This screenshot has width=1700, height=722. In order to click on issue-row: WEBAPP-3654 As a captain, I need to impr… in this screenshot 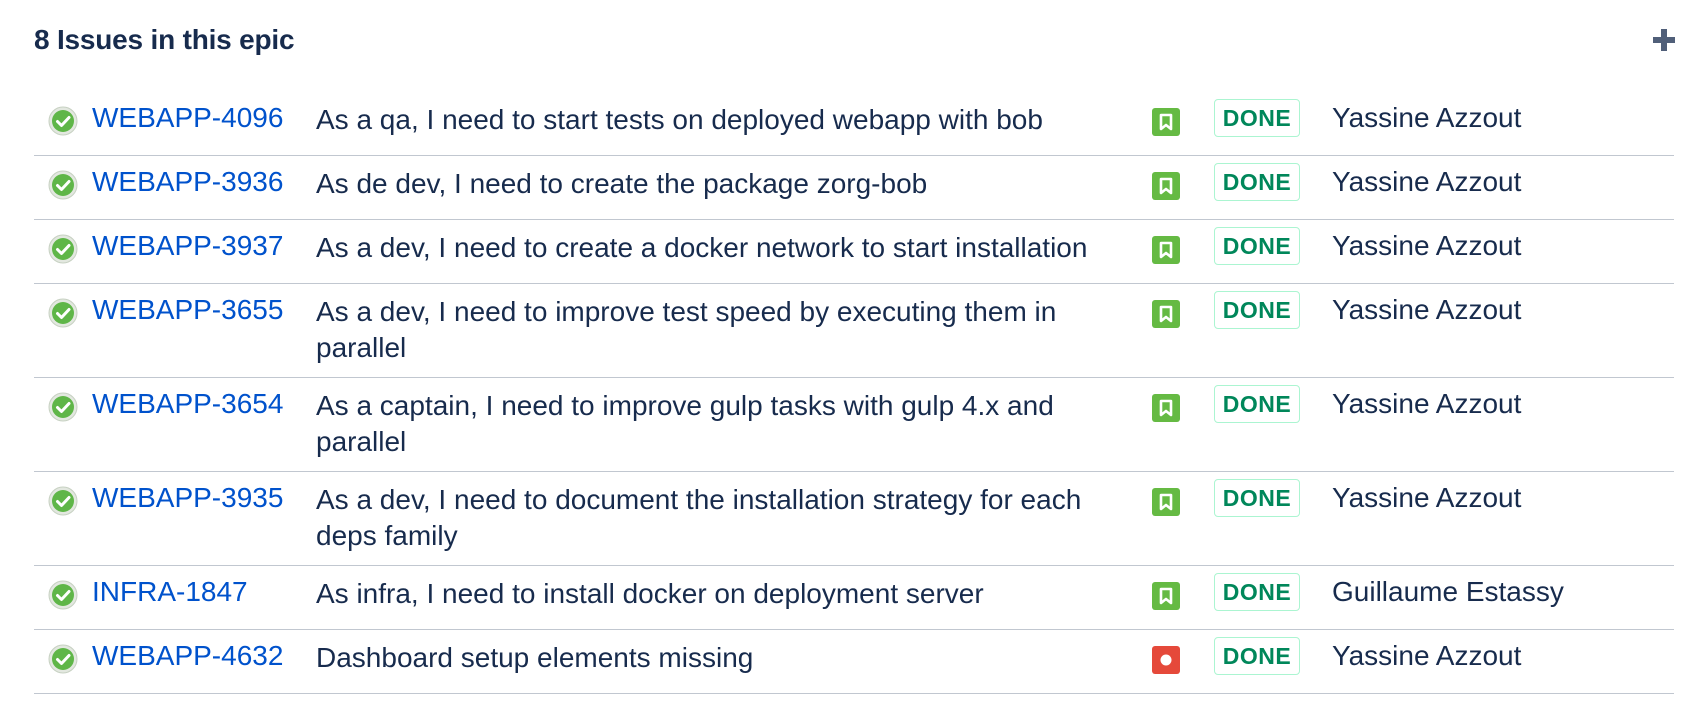, I will do `click(854, 425)`.